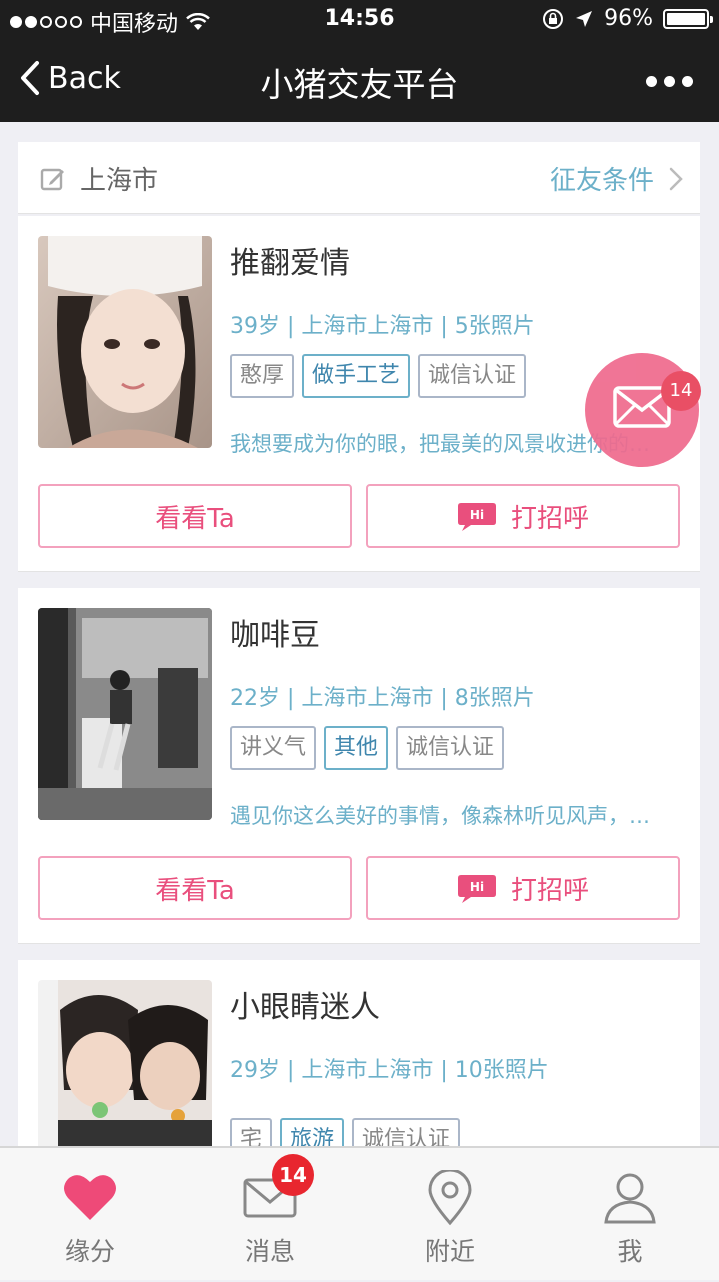 Image resolution: width=719 pixels, height=1282 pixels. What do you see at coordinates (90, 1197) in the screenshot?
I see `heart-icon` at bounding box center [90, 1197].